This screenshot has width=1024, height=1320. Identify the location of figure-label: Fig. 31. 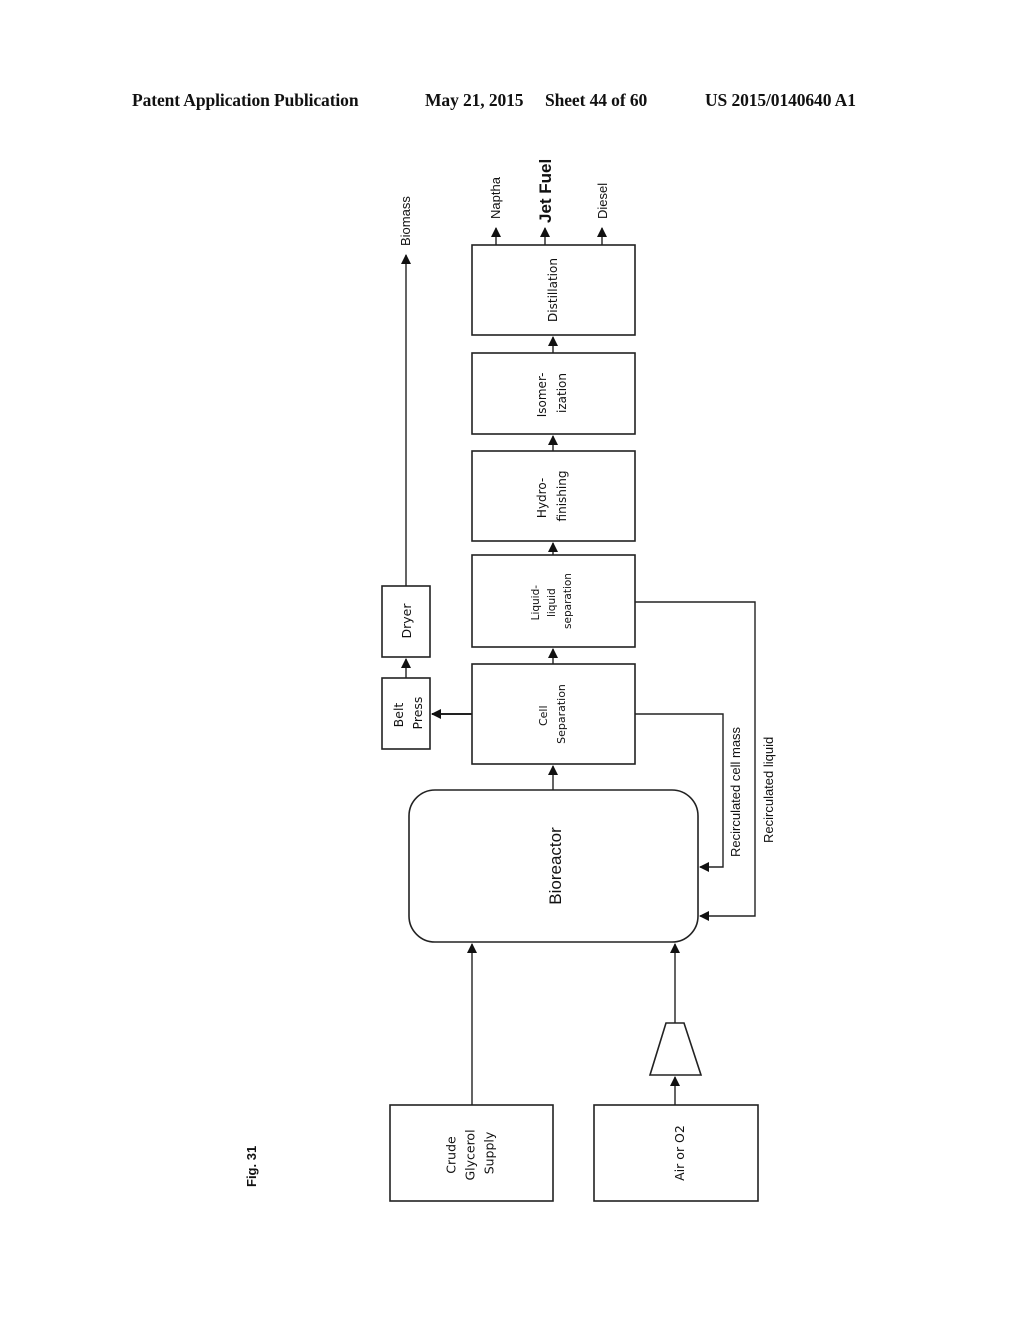
(251, 1166).